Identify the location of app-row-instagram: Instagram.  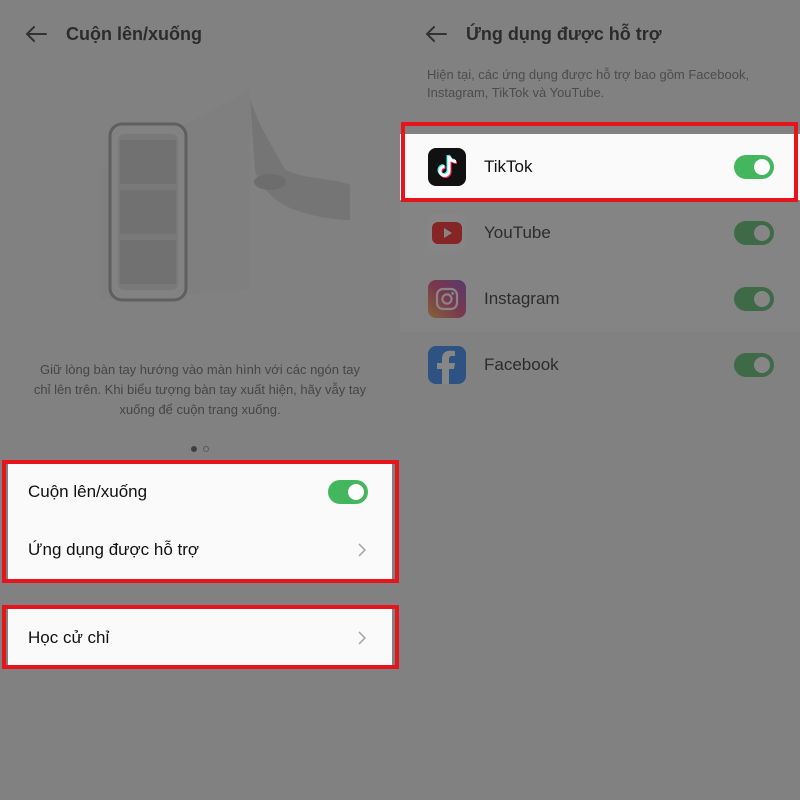
(600, 299).